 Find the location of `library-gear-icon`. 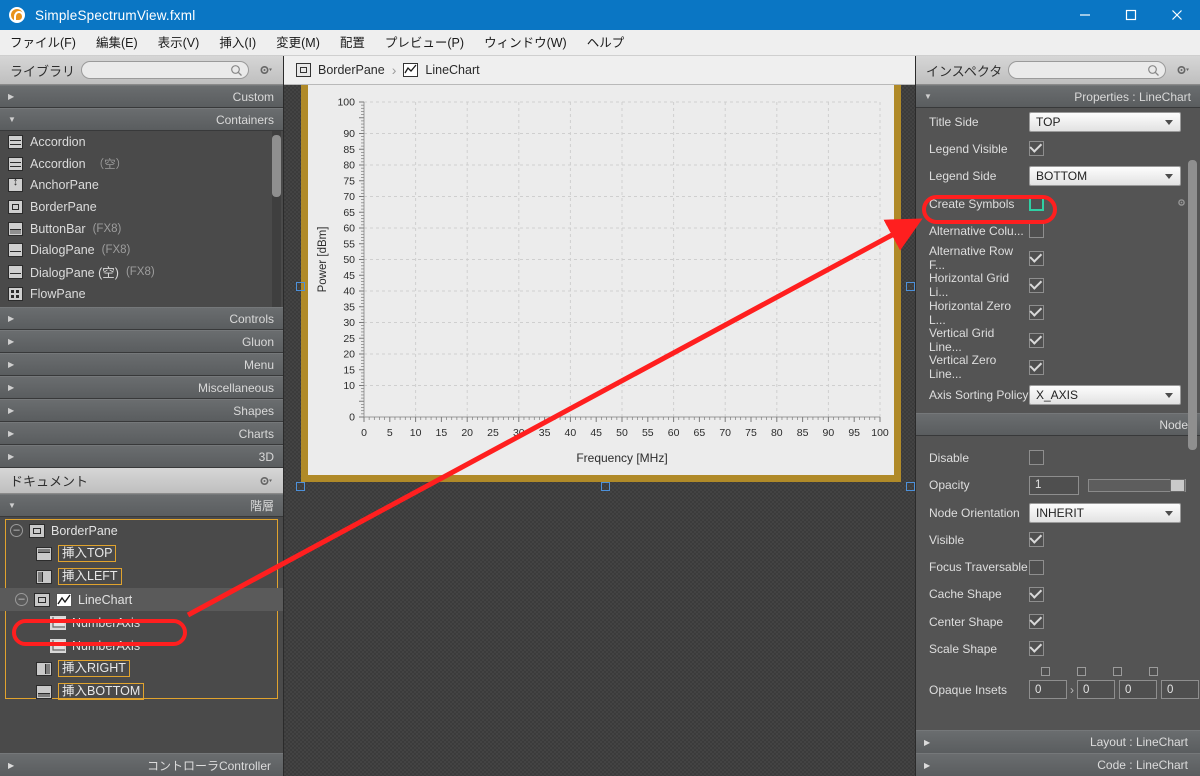

library-gear-icon is located at coordinates (266, 70).